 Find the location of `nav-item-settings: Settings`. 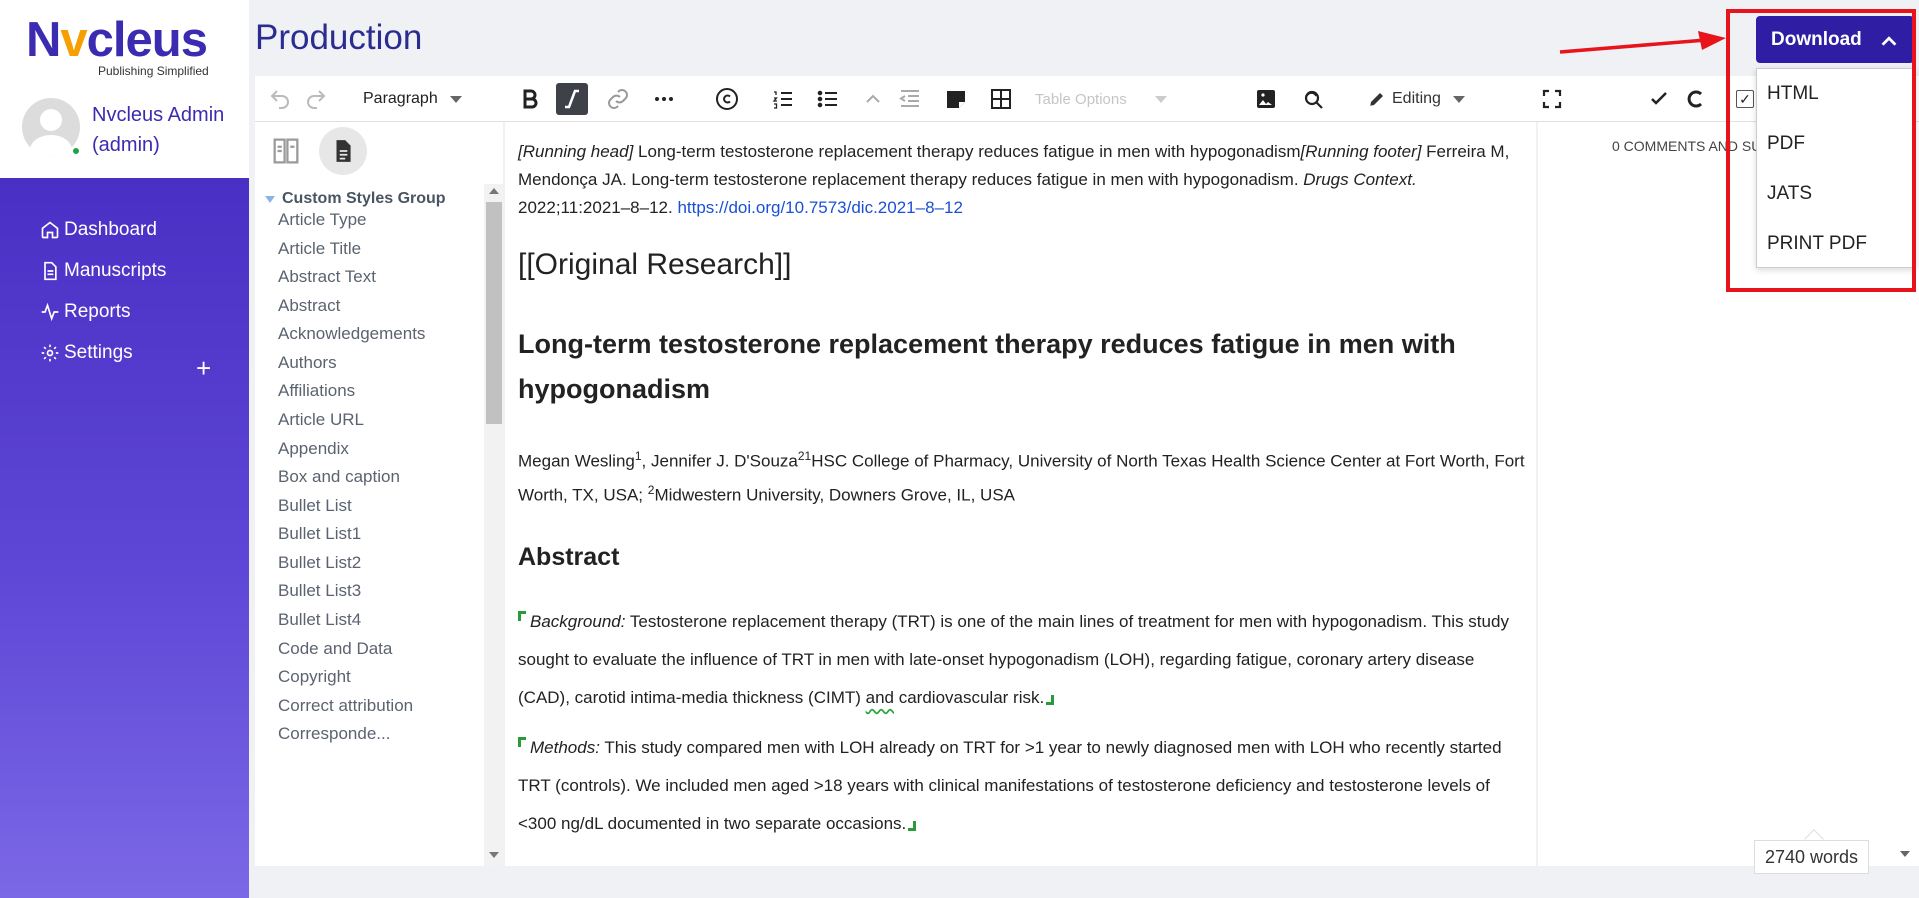

nav-item-settings: Settings is located at coordinates (86, 353).